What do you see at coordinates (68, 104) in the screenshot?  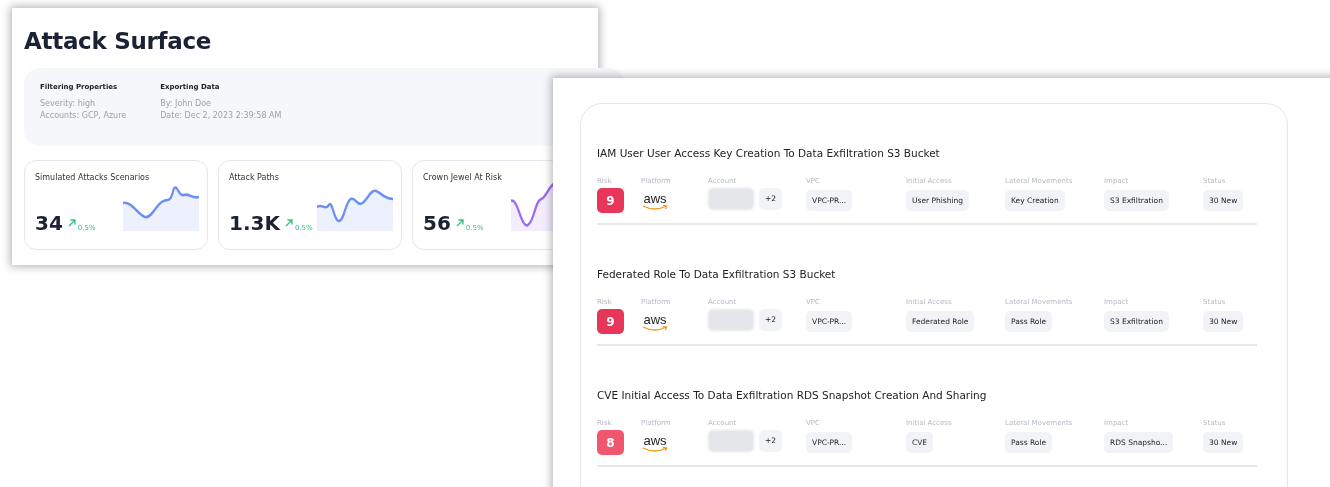 I see `property-text: Severity: high` at bounding box center [68, 104].